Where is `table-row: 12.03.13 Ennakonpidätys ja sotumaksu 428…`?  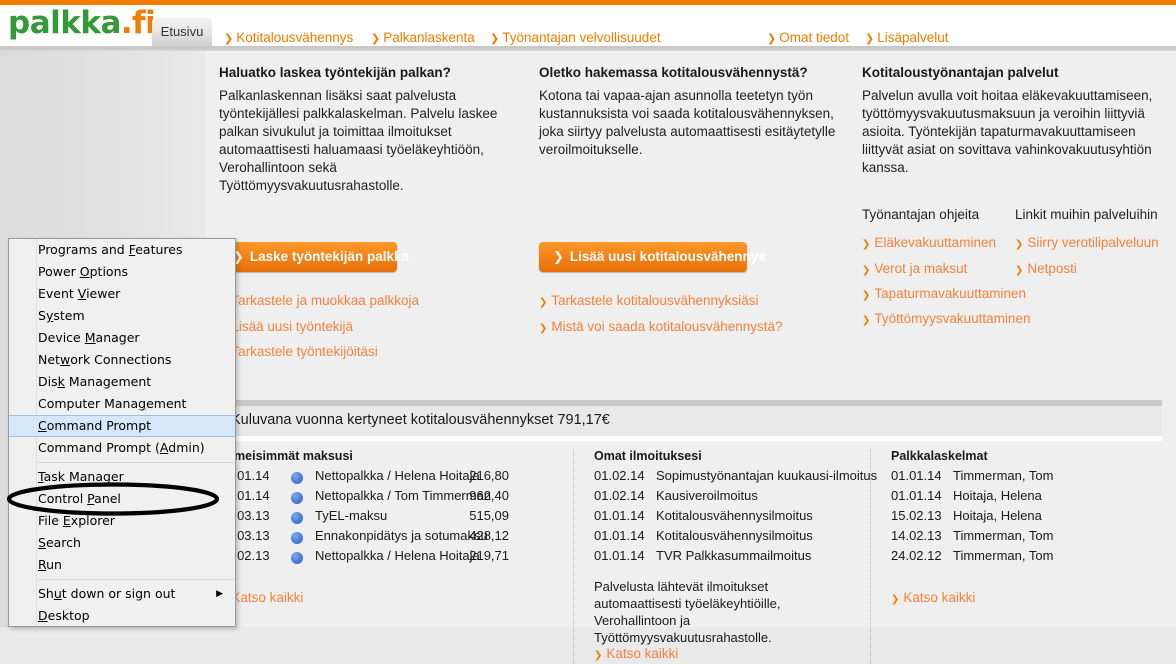
table-row: 12.03.13 Ennakonpidätys ja sotumaksu 428… is located at coordinates (384, 538).